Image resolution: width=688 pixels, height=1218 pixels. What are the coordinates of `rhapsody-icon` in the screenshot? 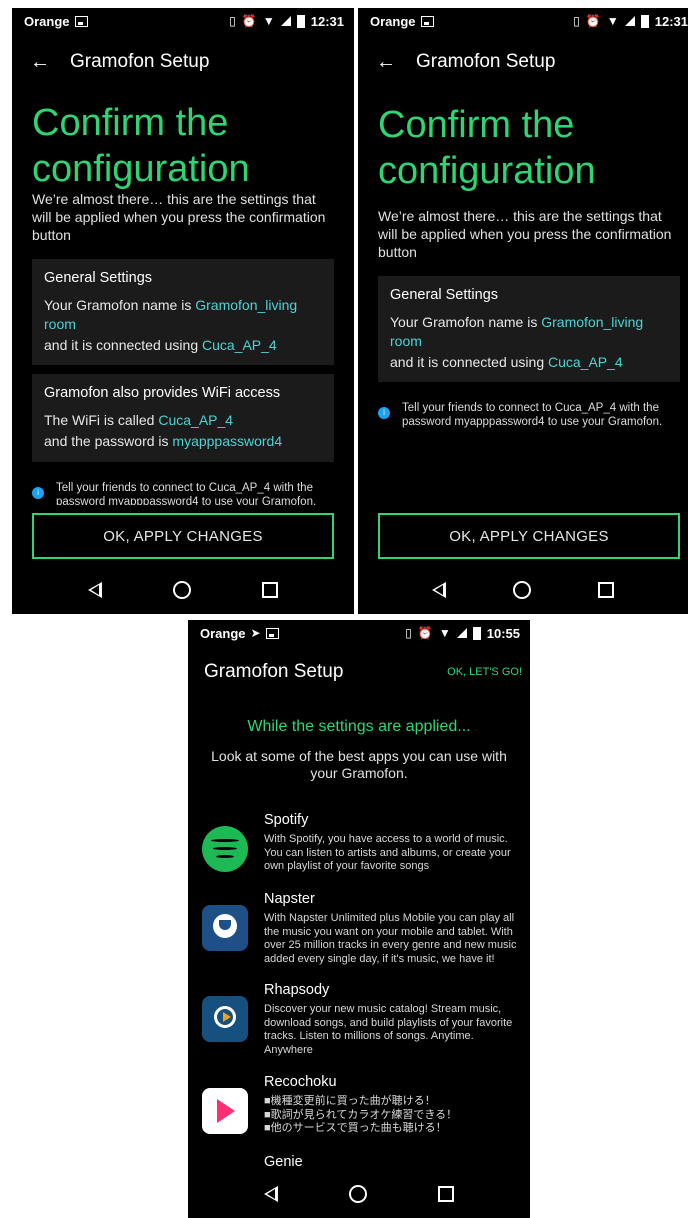 It's located at (225, 1019).